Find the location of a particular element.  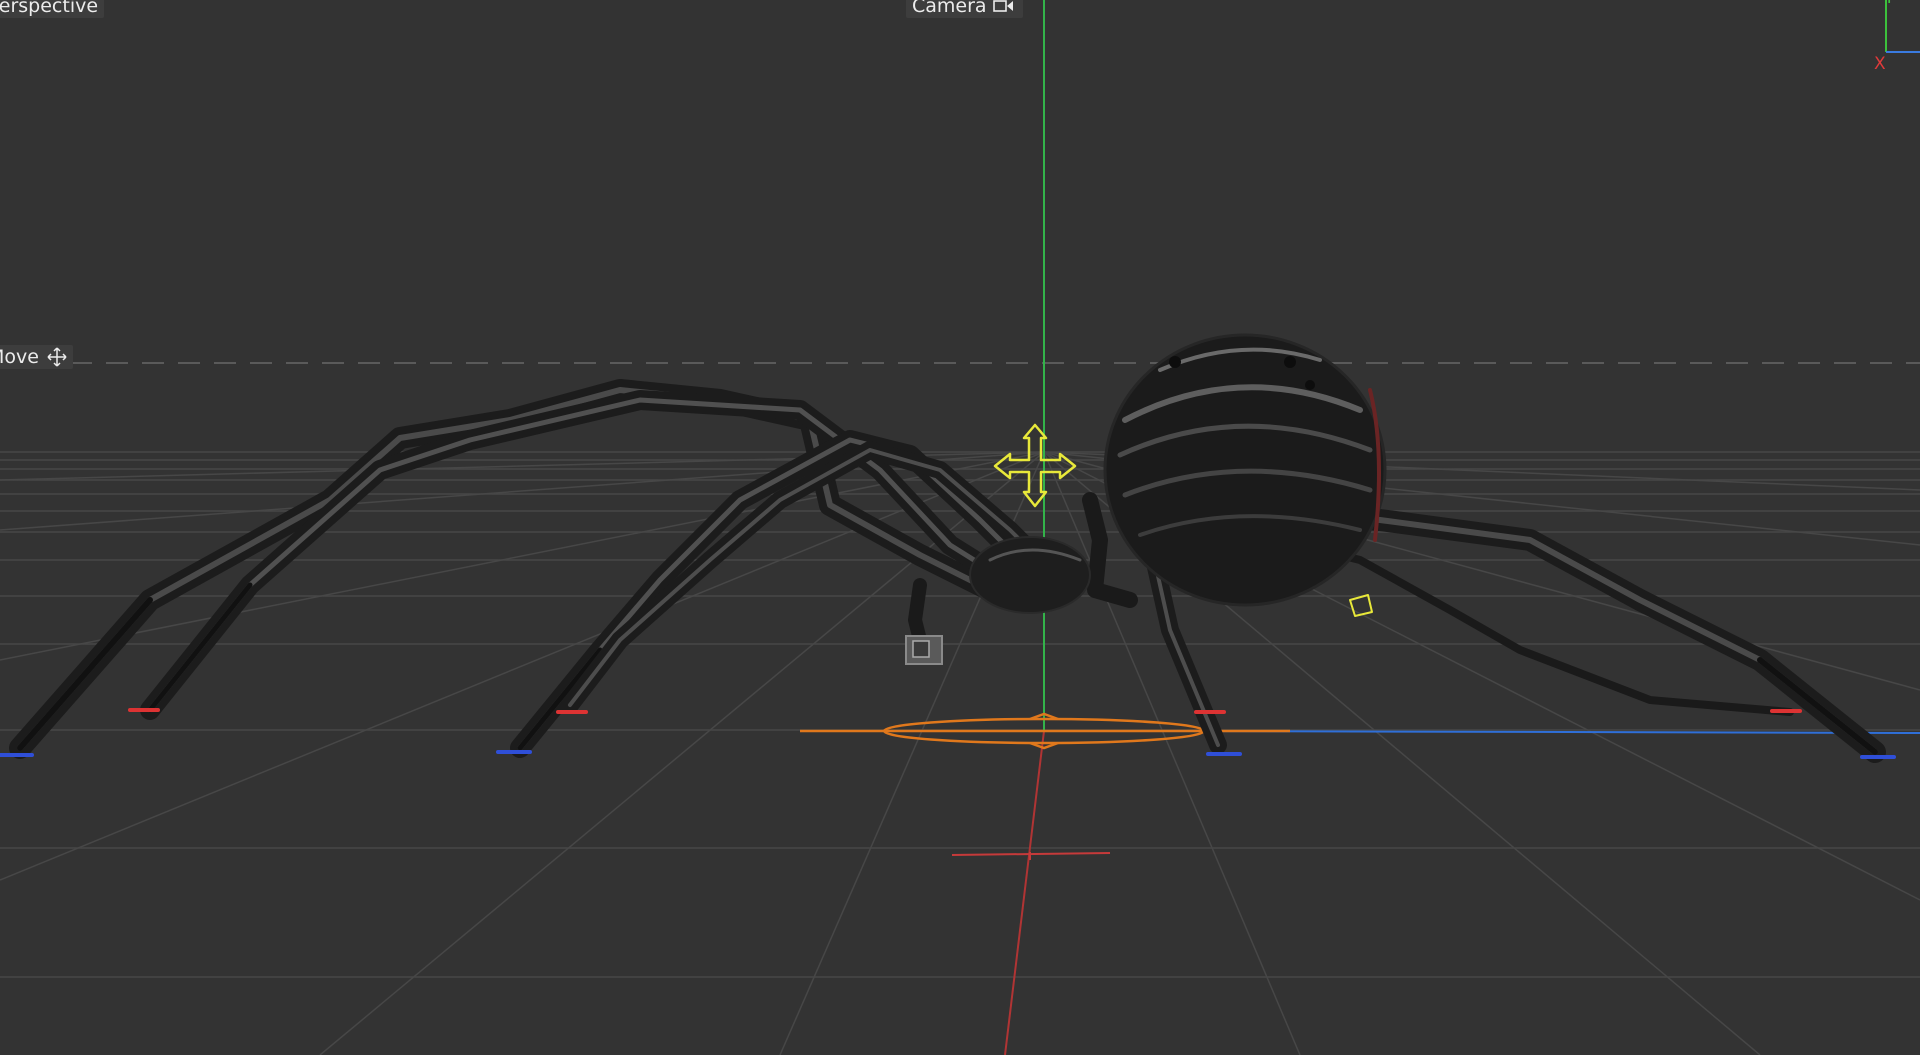

active-tool-label: Move is located at coordinates (36, 357).